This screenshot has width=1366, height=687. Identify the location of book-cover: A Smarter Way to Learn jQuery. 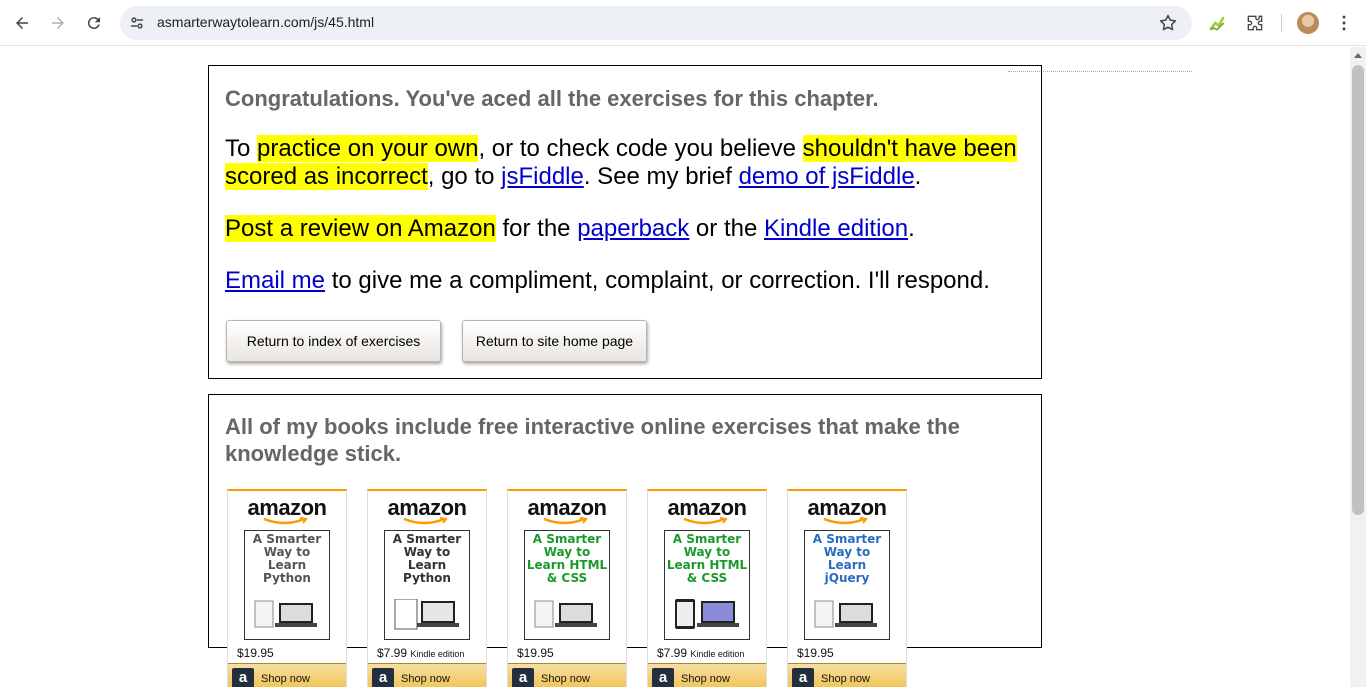
(847, 585).